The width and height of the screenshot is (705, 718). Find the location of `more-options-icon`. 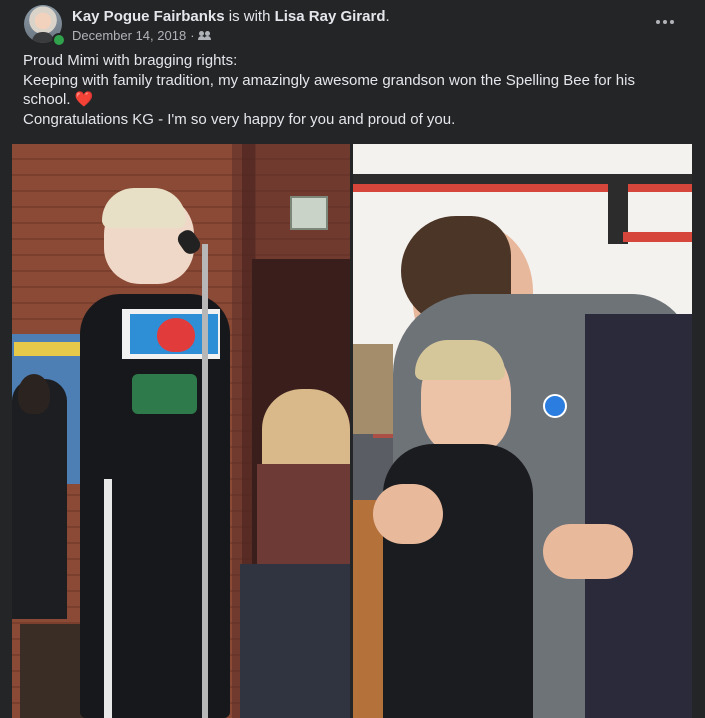

more-options-icon is located at coordinates (665, 22).